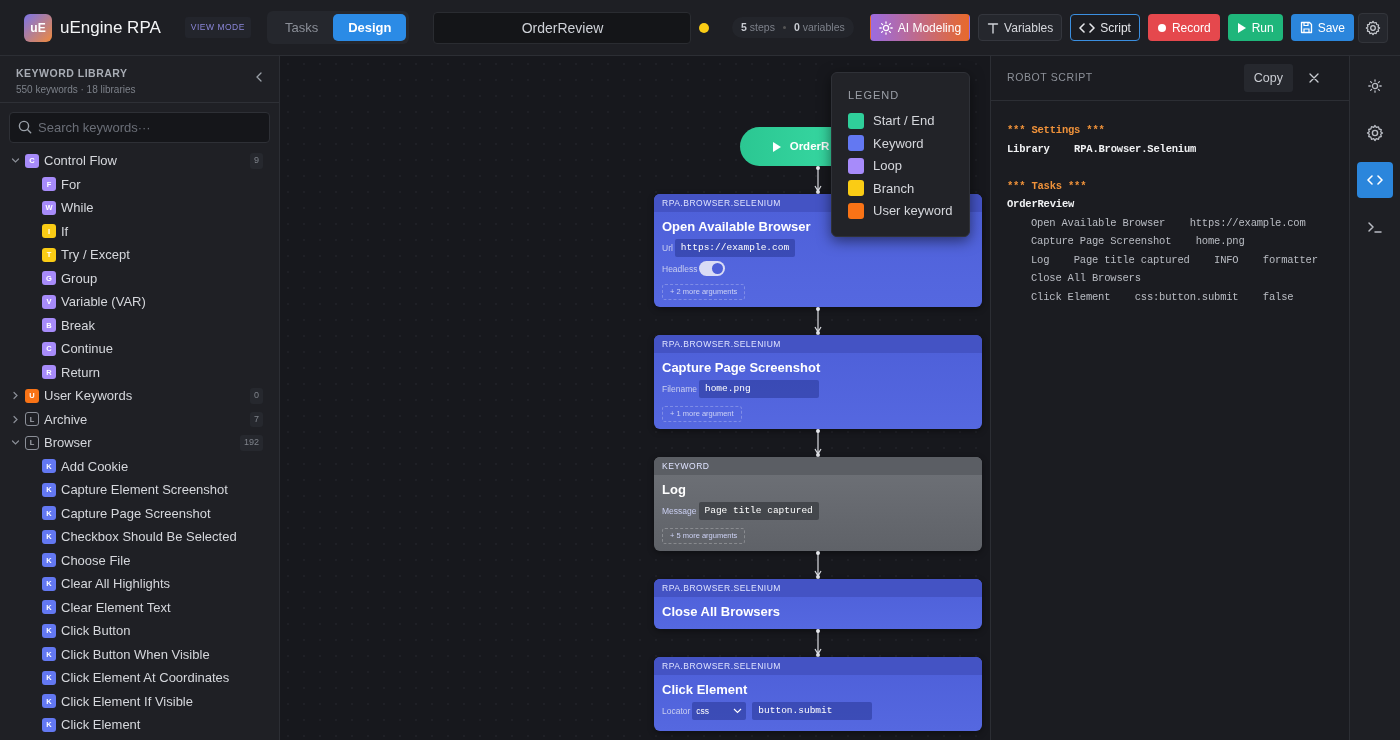  I want to click on tree-item: Variable (VAR), so click(103, 302).